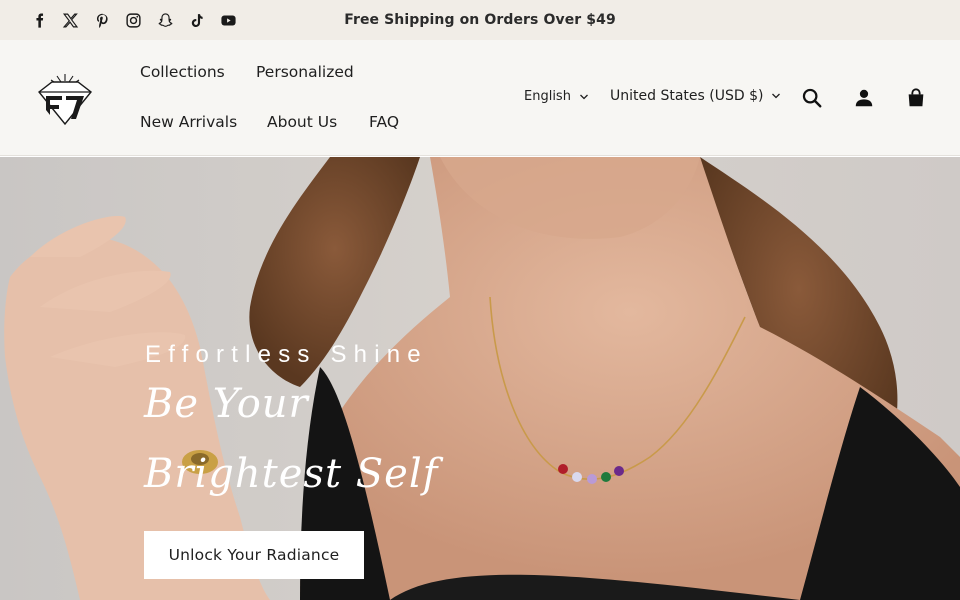 This screenshot has width=960, height=600. Describe the element at coordinates (916, 98) in the screenshot. I see `cart-icon` at that location.